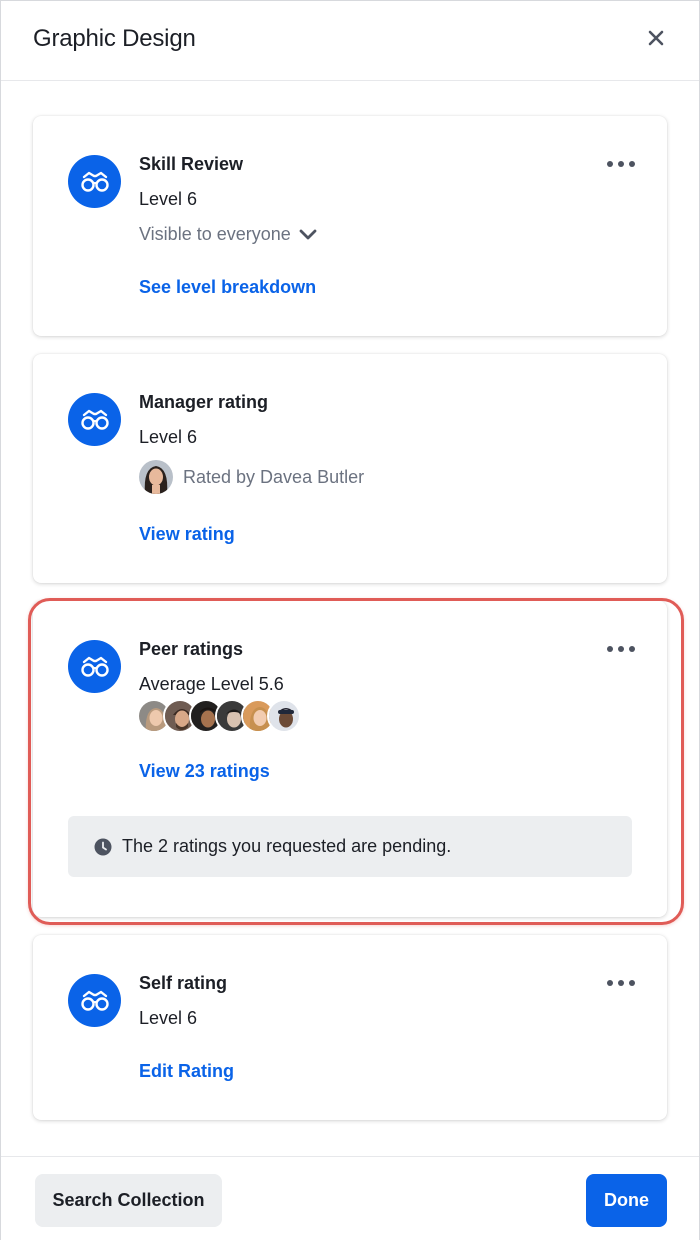 This screenshot has height=1240, width=700. Describe the element at coordinates (227, 287) in the screenshot. I see `see-level-breakdown-link: See level breakdown` at that location.